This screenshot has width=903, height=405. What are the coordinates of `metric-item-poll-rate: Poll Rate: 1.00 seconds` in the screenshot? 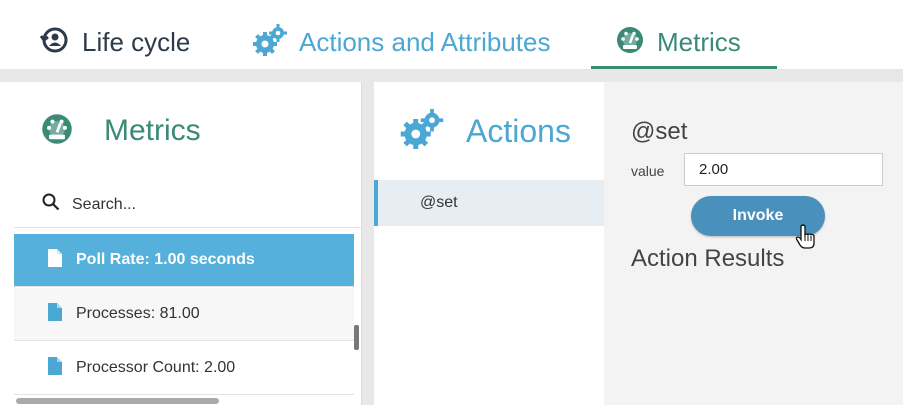 It's located at (184, 260).